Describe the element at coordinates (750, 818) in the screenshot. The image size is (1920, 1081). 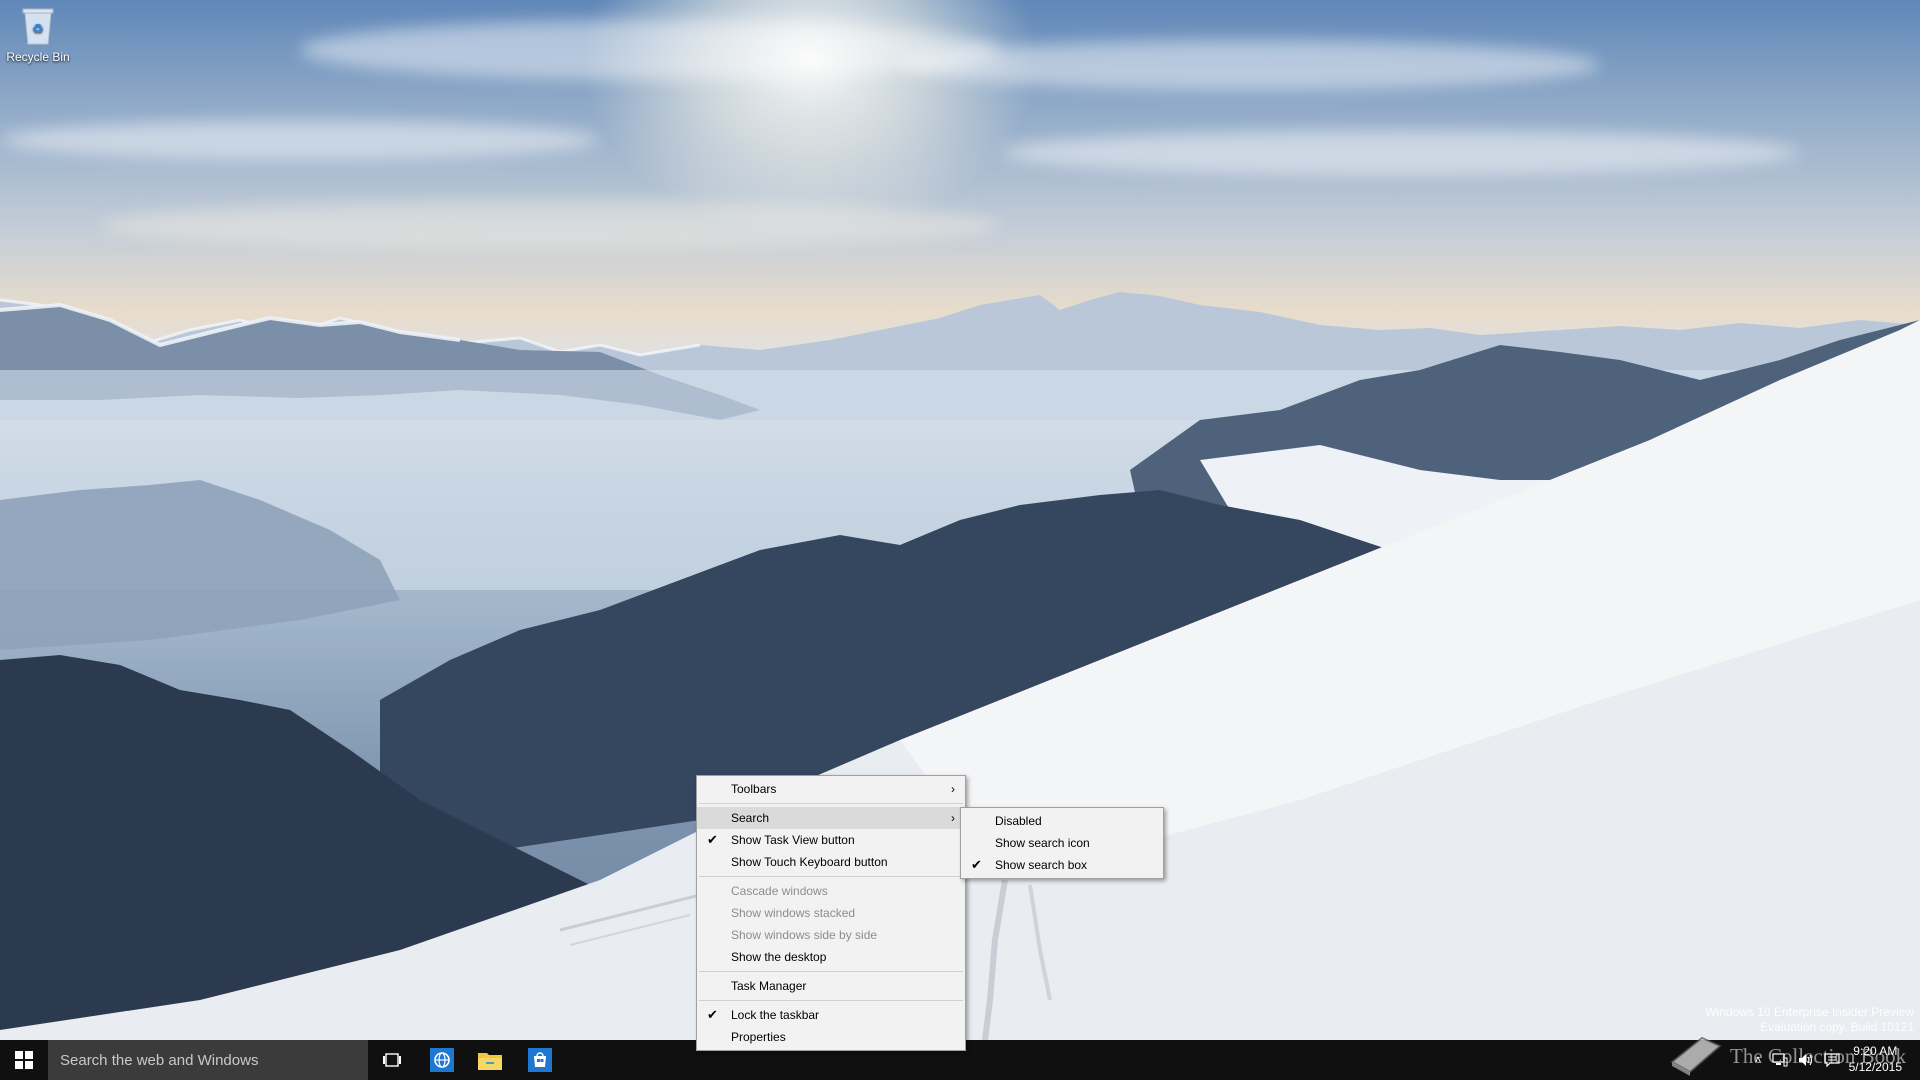
I see `menu-item-label: Search` at that location.